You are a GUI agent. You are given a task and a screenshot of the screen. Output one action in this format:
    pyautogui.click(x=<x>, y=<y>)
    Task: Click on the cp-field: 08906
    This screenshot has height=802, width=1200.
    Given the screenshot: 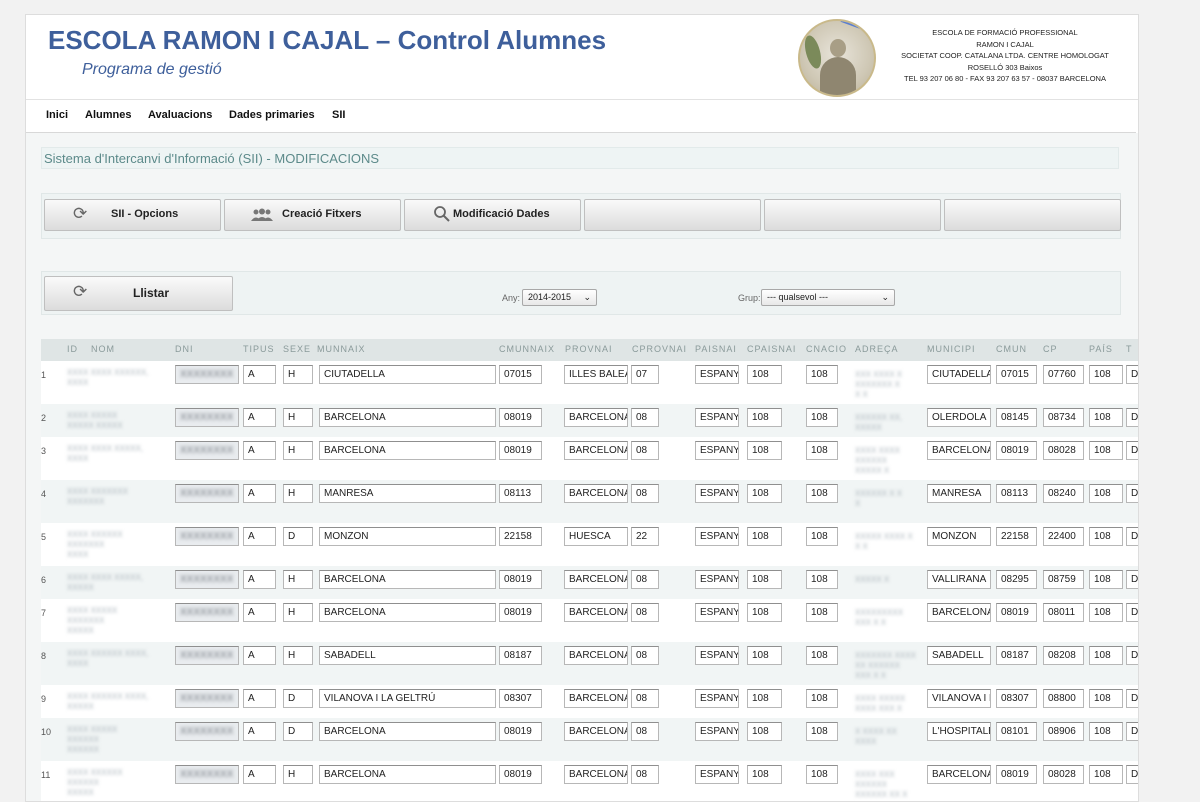 What is the action you would take?
    pyautogui.click(x=1063, y=731)
    